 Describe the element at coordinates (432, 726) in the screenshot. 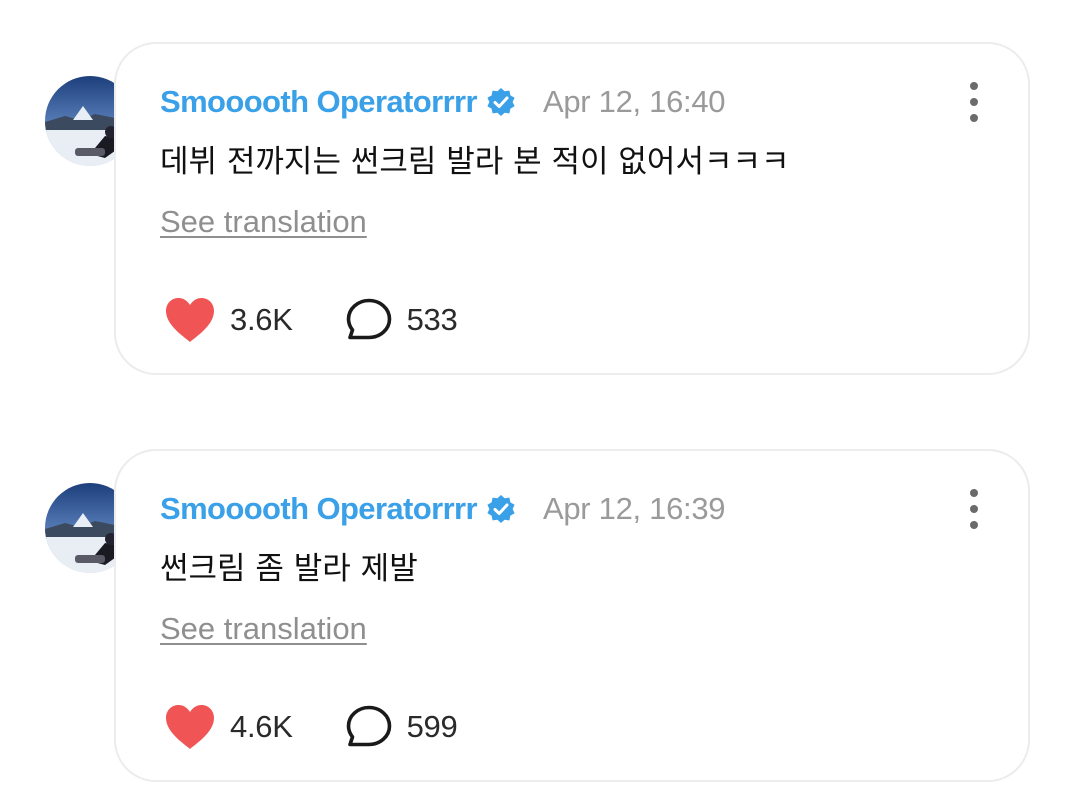

I see `comment-count: 599` at that location.